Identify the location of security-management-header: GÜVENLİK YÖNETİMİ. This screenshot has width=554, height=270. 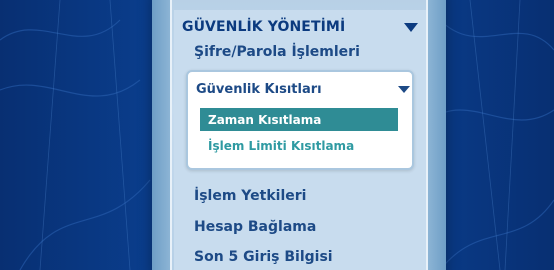
(302, 27).